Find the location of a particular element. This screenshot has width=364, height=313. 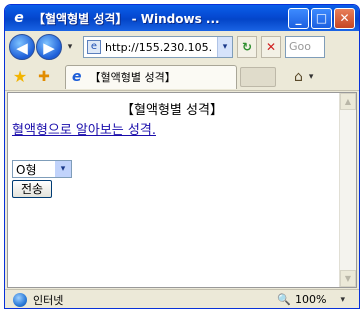

address-bar: e http://155.230.105. ▾ is located at coordinates (158, 47).